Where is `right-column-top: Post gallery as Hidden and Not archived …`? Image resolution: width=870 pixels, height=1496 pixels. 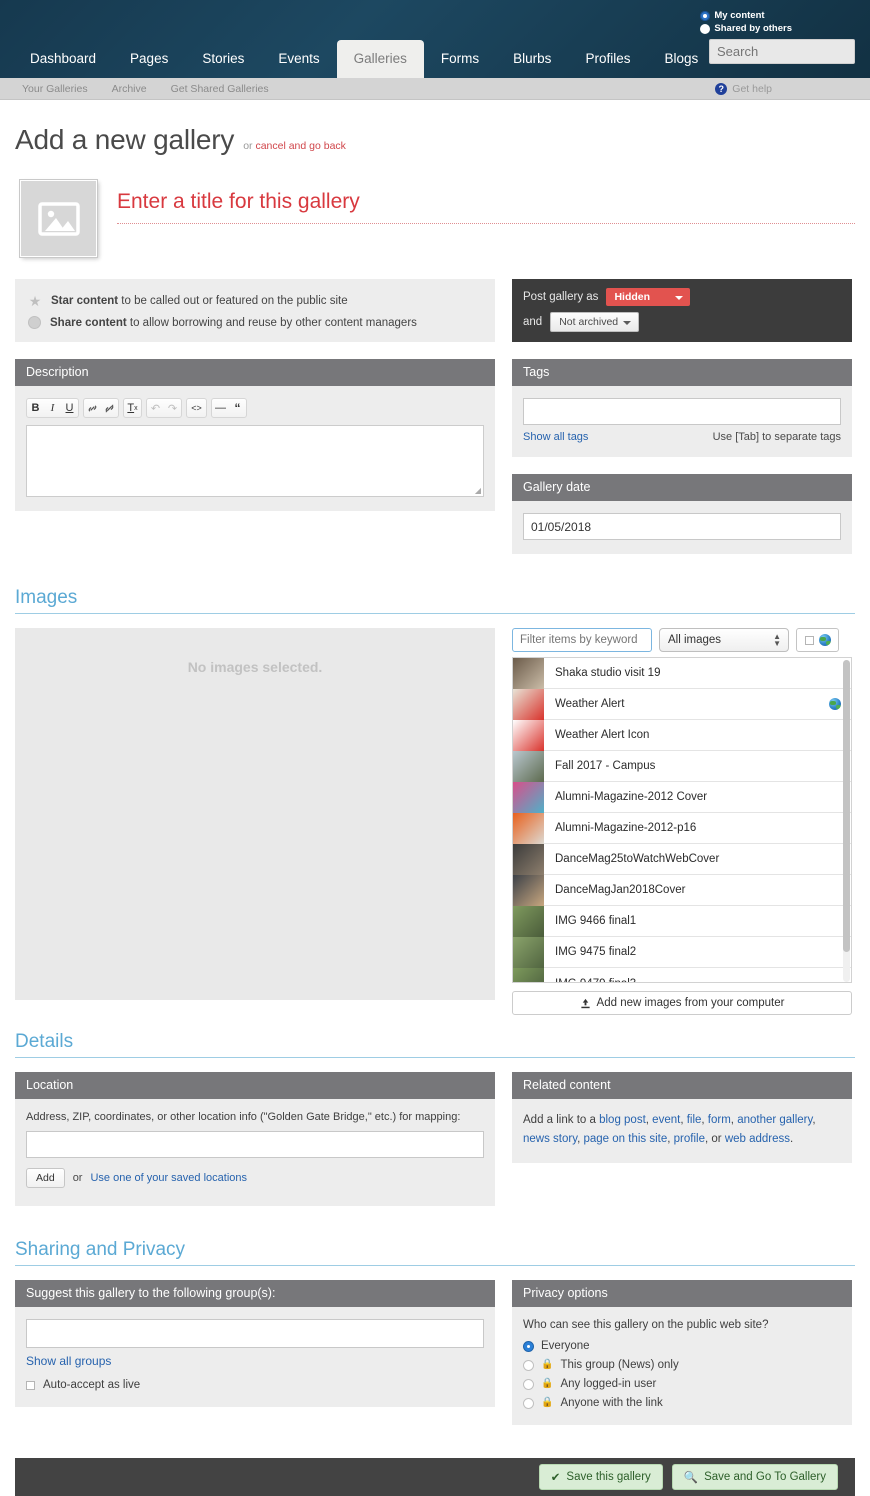
right-column-top: Post gallery as Hidden and Not archived … is located at coordinates (682, 425).